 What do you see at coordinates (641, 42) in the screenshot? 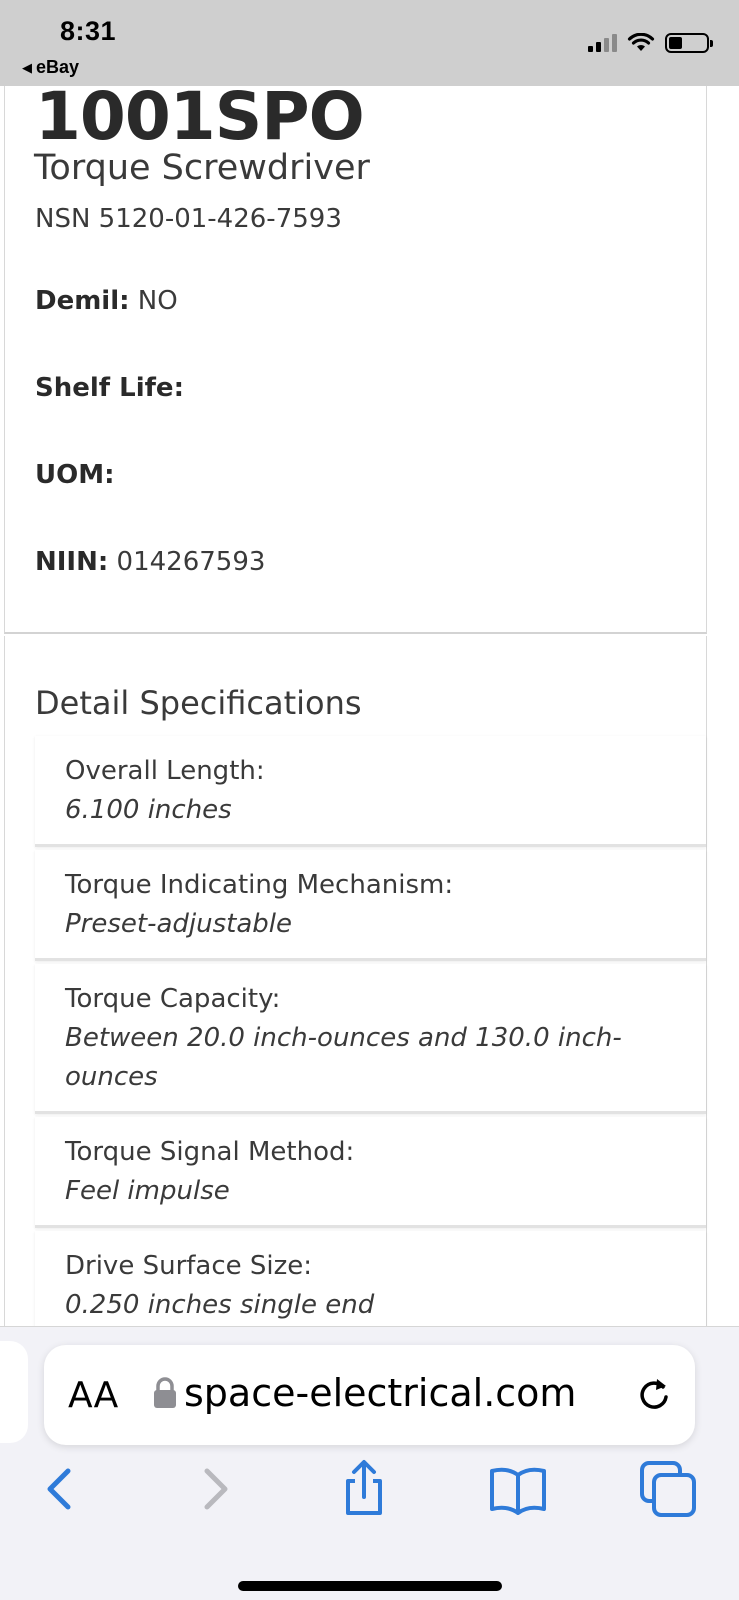
I see `wifi-icon` at bounding box center [641, 42].